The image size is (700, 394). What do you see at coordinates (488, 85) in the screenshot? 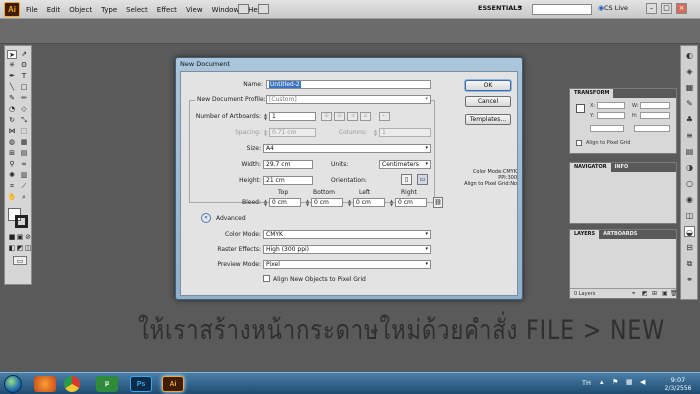
I see `ok-button: OK` at bounding box center [488, 85].